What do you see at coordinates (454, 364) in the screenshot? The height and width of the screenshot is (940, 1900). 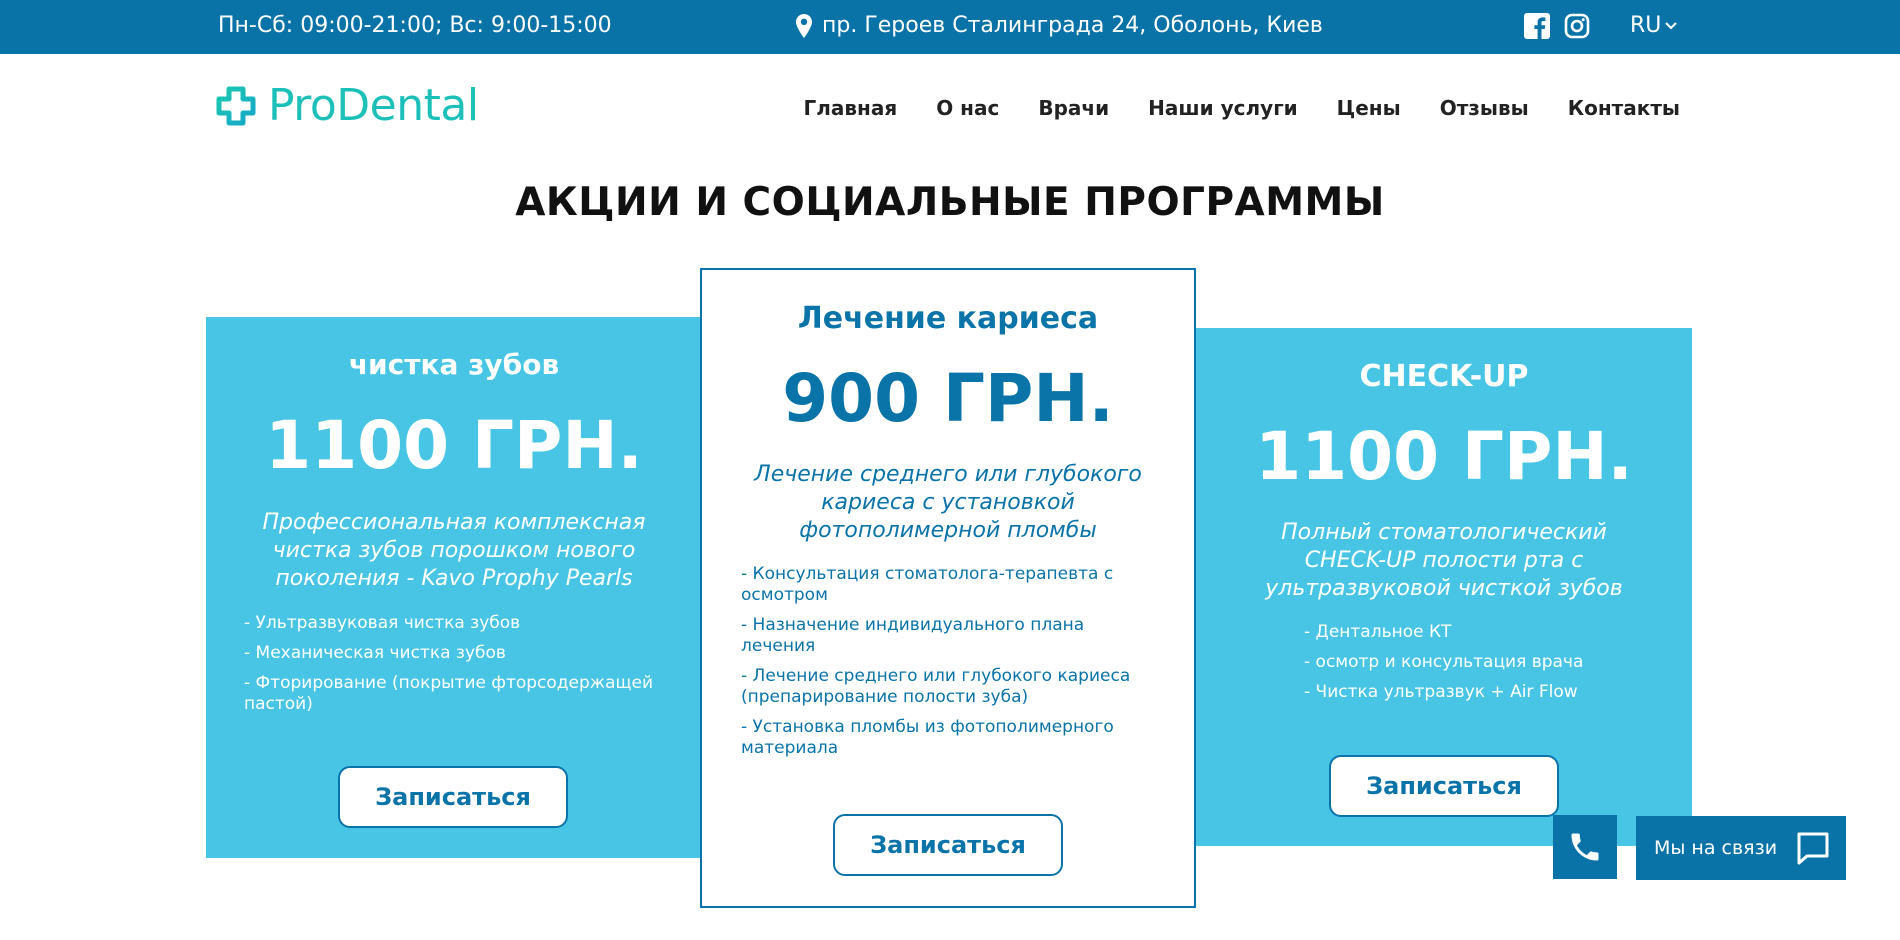 I see `card-title: чистка зубов` at bounding box center [454, 364].